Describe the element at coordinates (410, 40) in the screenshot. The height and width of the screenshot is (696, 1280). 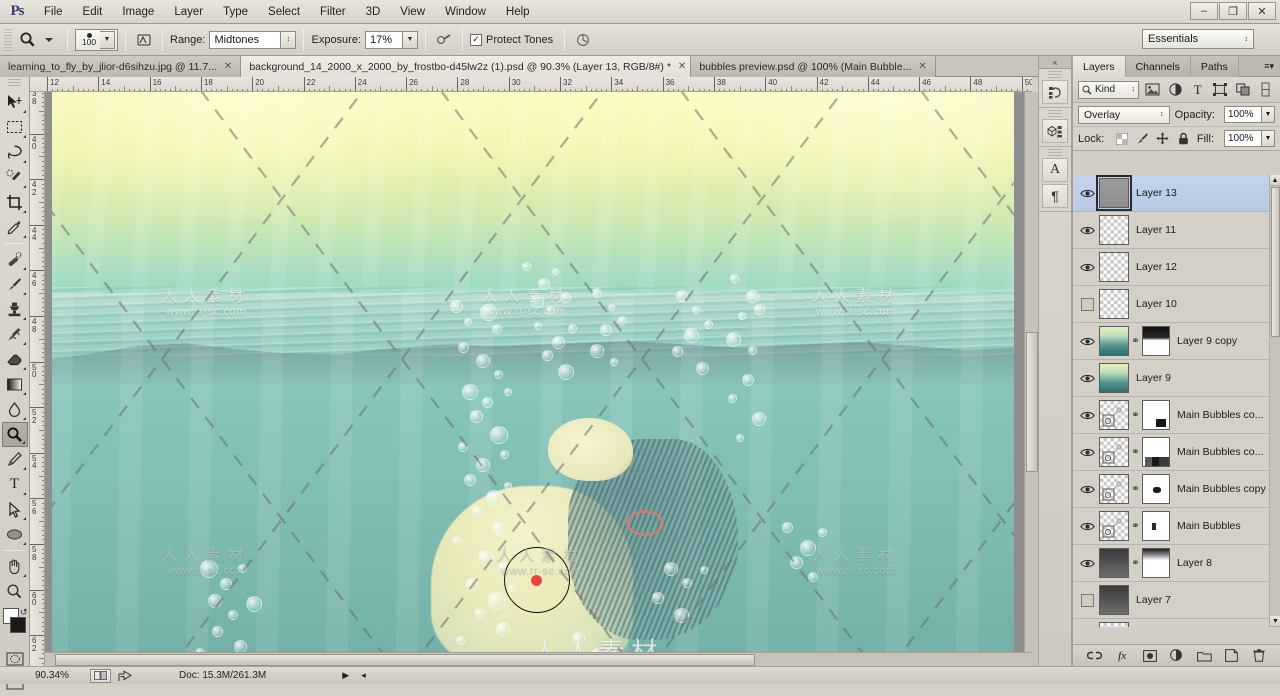
I see `exposure-chevron-icon: ▼` at that location.